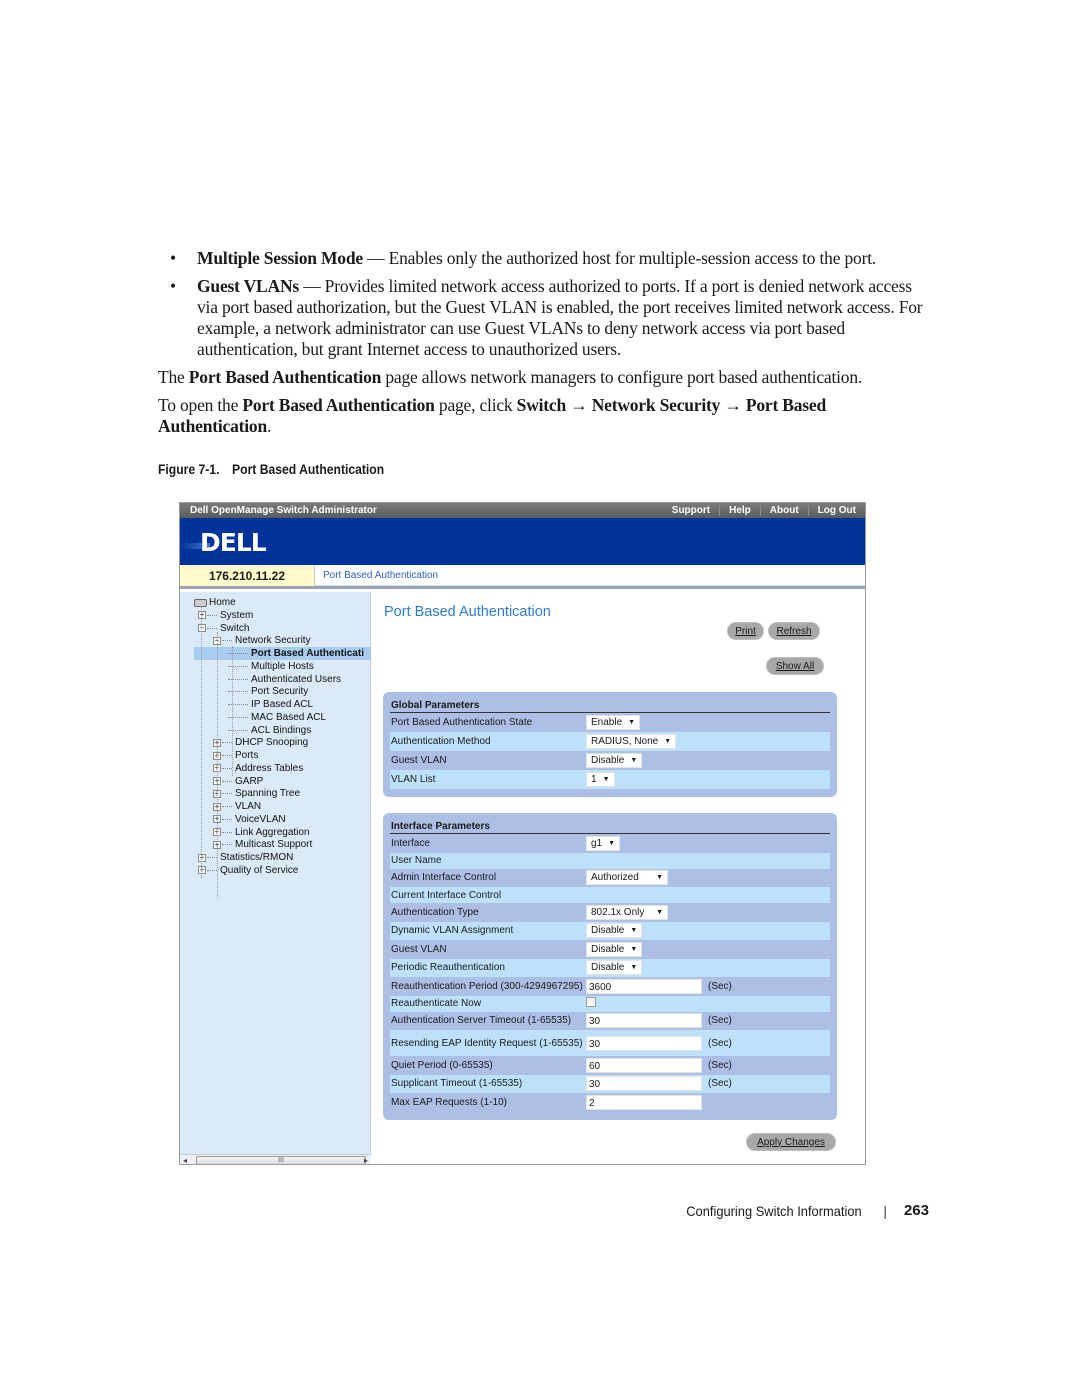 This screenshot has height=1397, width=1080. What do you see at coordinates (541, 405) in the screenshot?
I see `nav-path-switch: Switch` at bounding box center [541, 405].